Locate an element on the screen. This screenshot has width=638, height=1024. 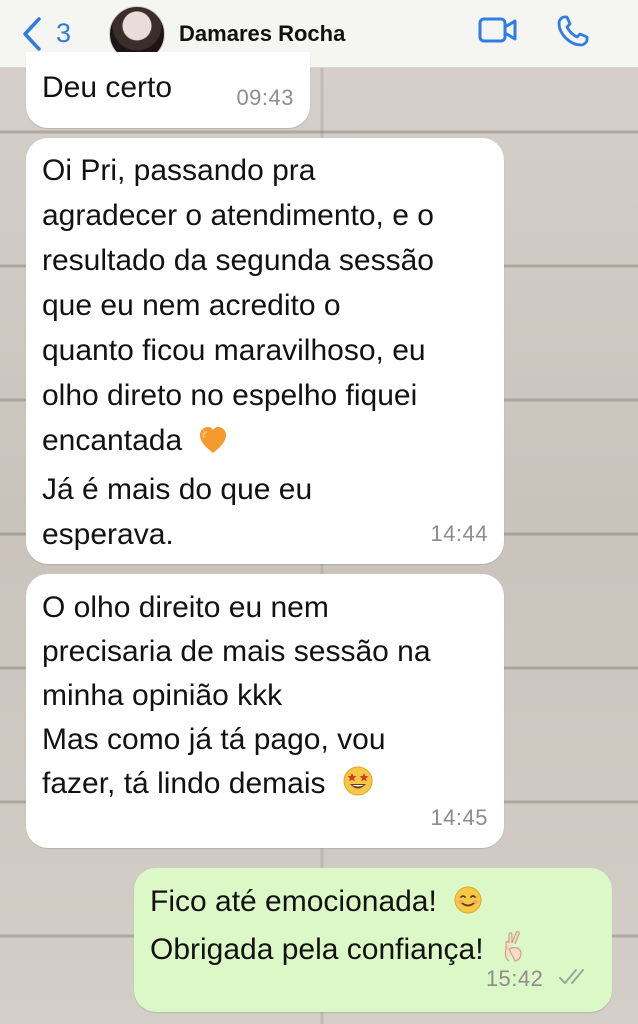
message-line: encantada is located at coordinates (112, 440).